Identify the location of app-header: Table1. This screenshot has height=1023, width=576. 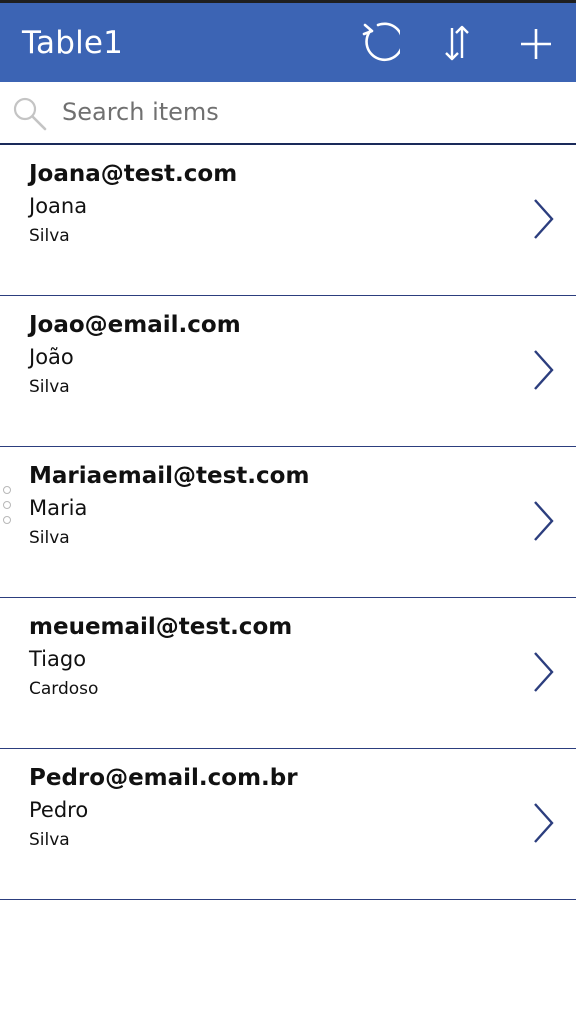
(288, 42).